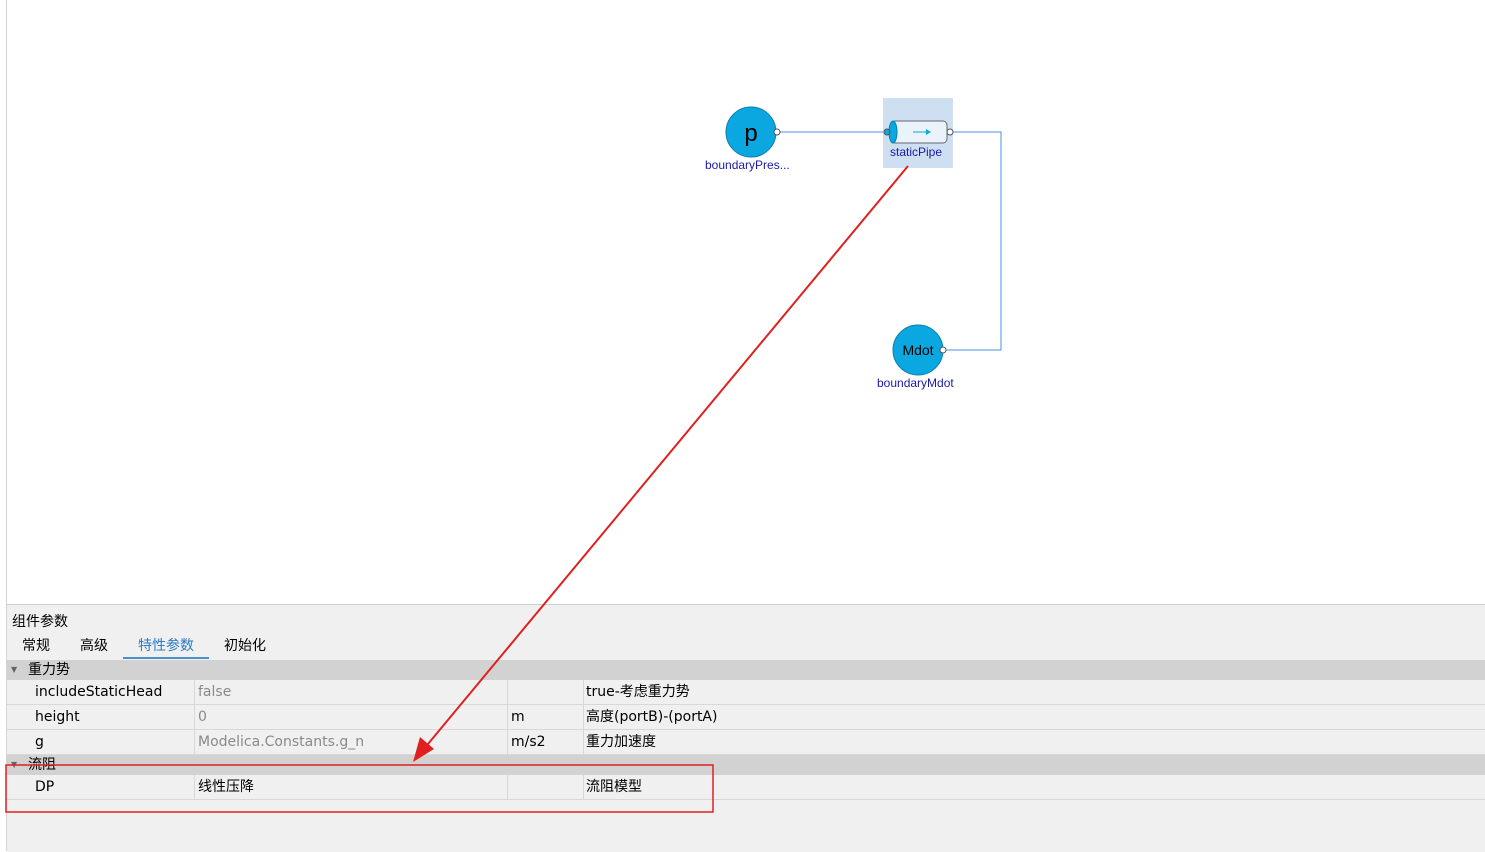  Describe the element at coordinates (351, 692) in the screenshot. I see `param-value: false` at that location.